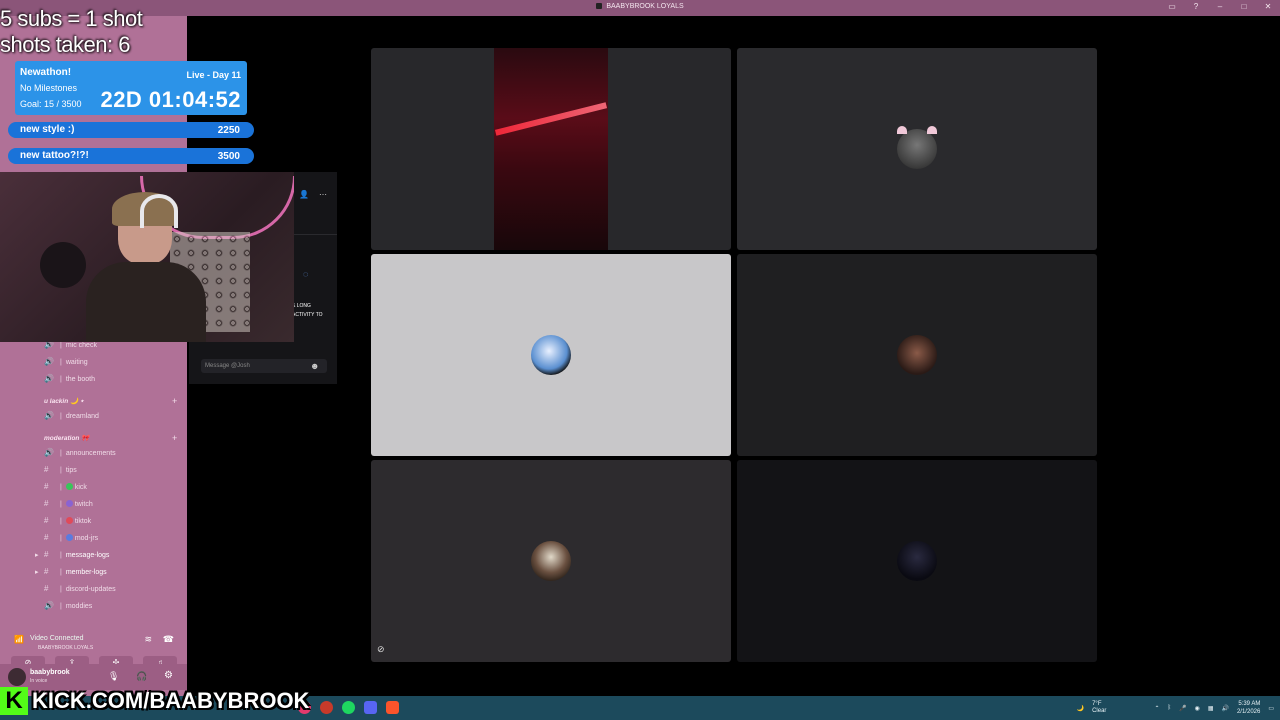 The image size is (1280, 720). Describe the element at coordinates (1271, 708) in the screenshot. I see `notifications-icon: ▭` at that location.